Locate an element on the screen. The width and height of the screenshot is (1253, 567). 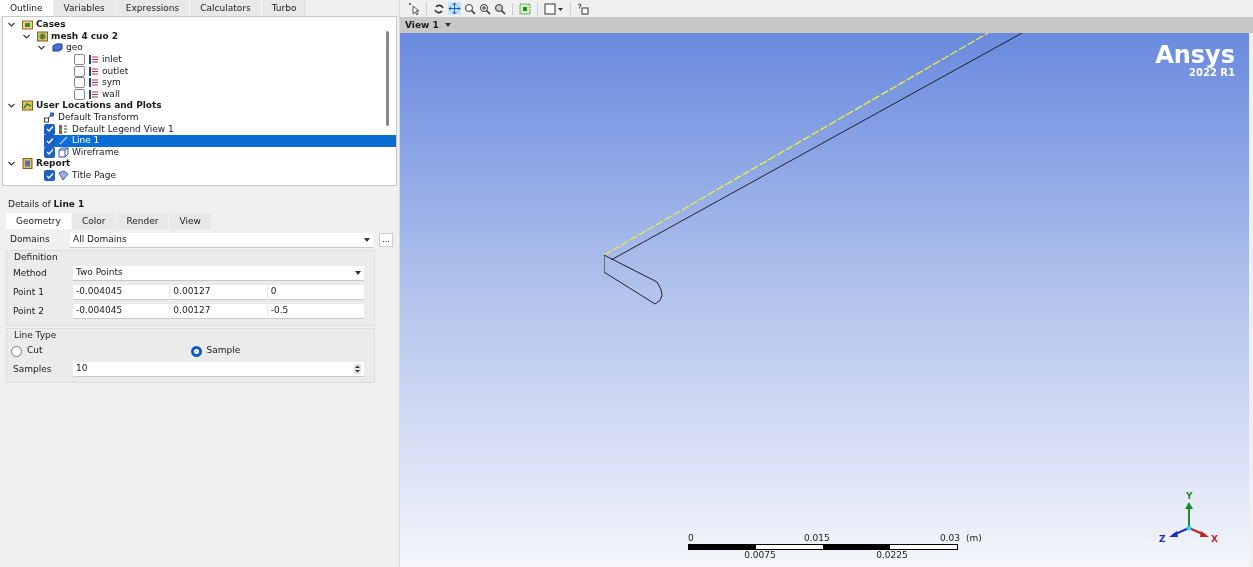
radio-label: Cut is located at coordinates (35, 351).